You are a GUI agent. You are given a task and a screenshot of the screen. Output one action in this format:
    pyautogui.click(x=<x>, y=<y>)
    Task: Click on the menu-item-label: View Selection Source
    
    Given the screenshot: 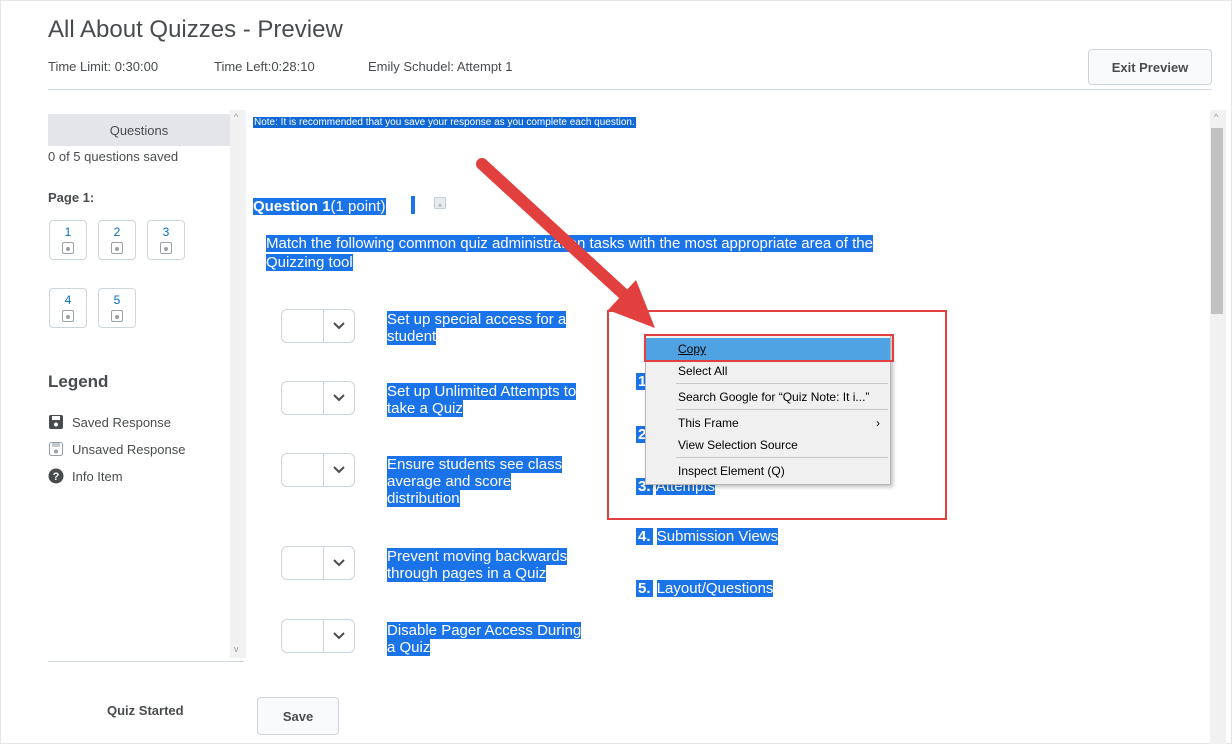 What is the action you would take?
    pyautogui.click(x=738, y=445)
    